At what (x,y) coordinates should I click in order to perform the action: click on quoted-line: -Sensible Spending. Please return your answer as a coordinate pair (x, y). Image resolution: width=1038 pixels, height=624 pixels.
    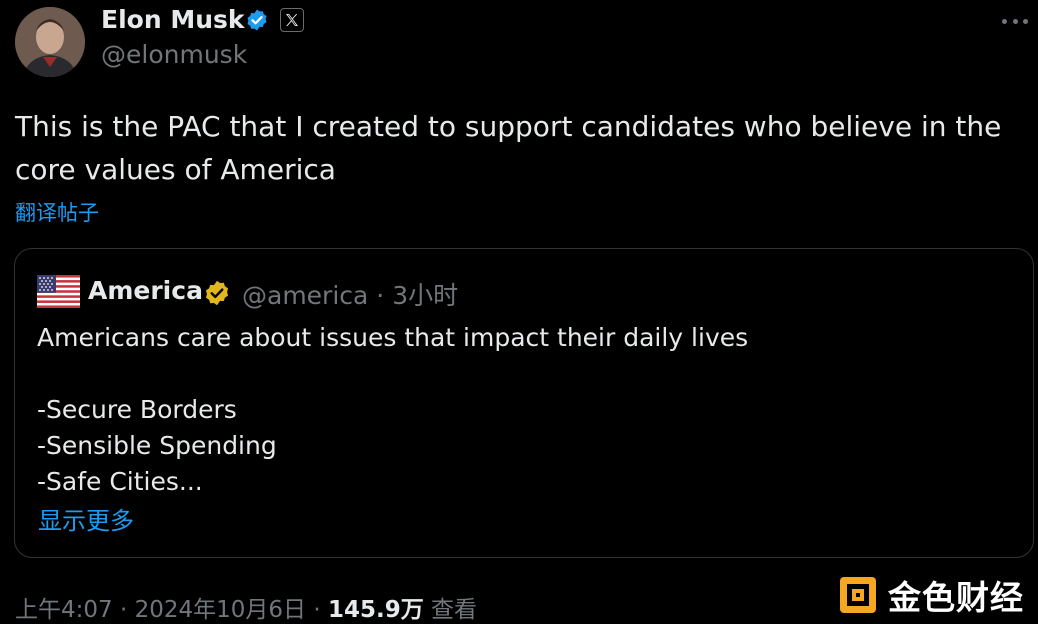
    Looking at the image, I should click on (157, 445).